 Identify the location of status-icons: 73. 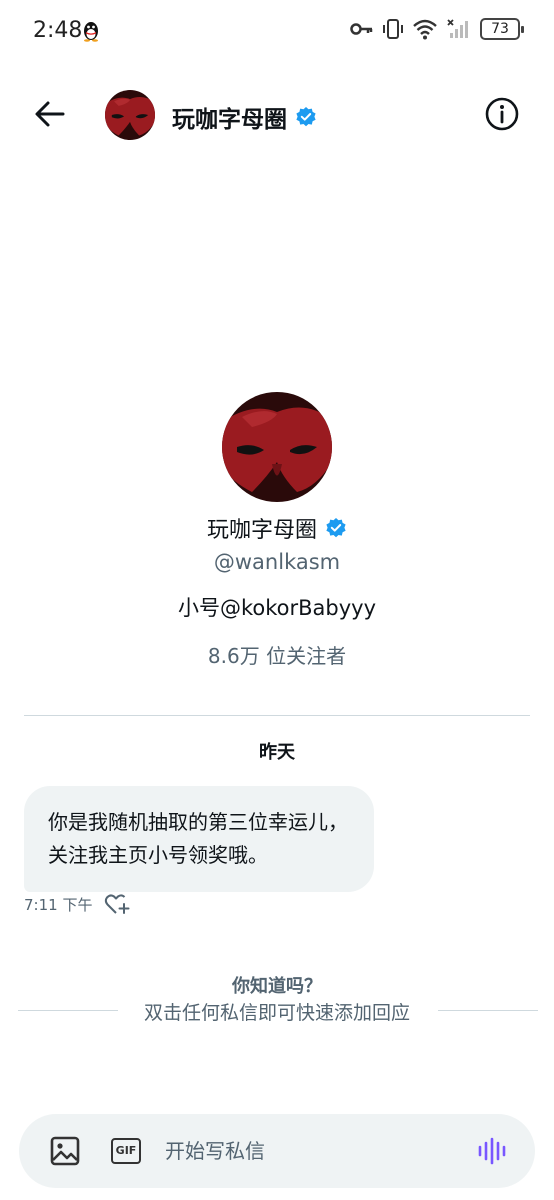
(437, 29).